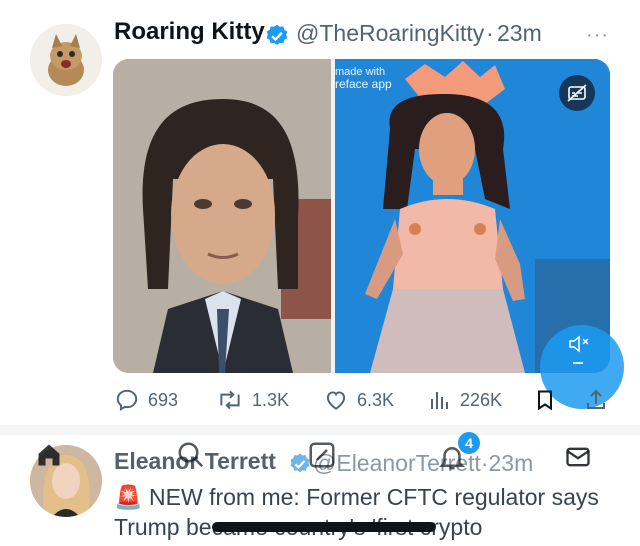 Image resolution: width=640 pixels, height=546 pixels. I want to click on reply-button: 693, so click(146, 400).